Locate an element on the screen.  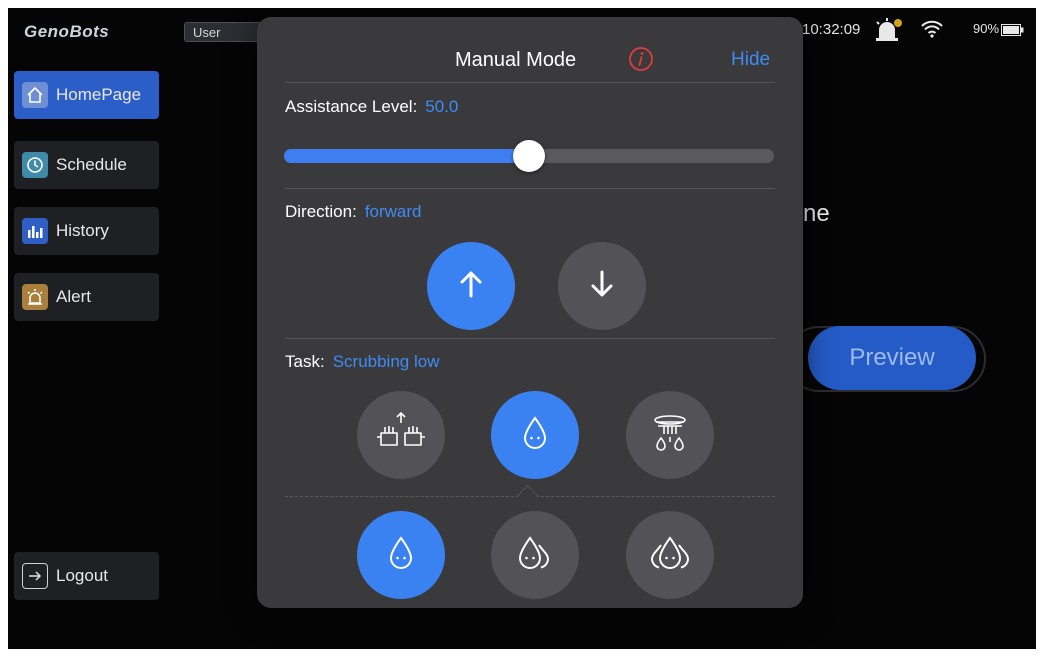
dialog-title: Manual Mode is located at coordinates (516, 60).